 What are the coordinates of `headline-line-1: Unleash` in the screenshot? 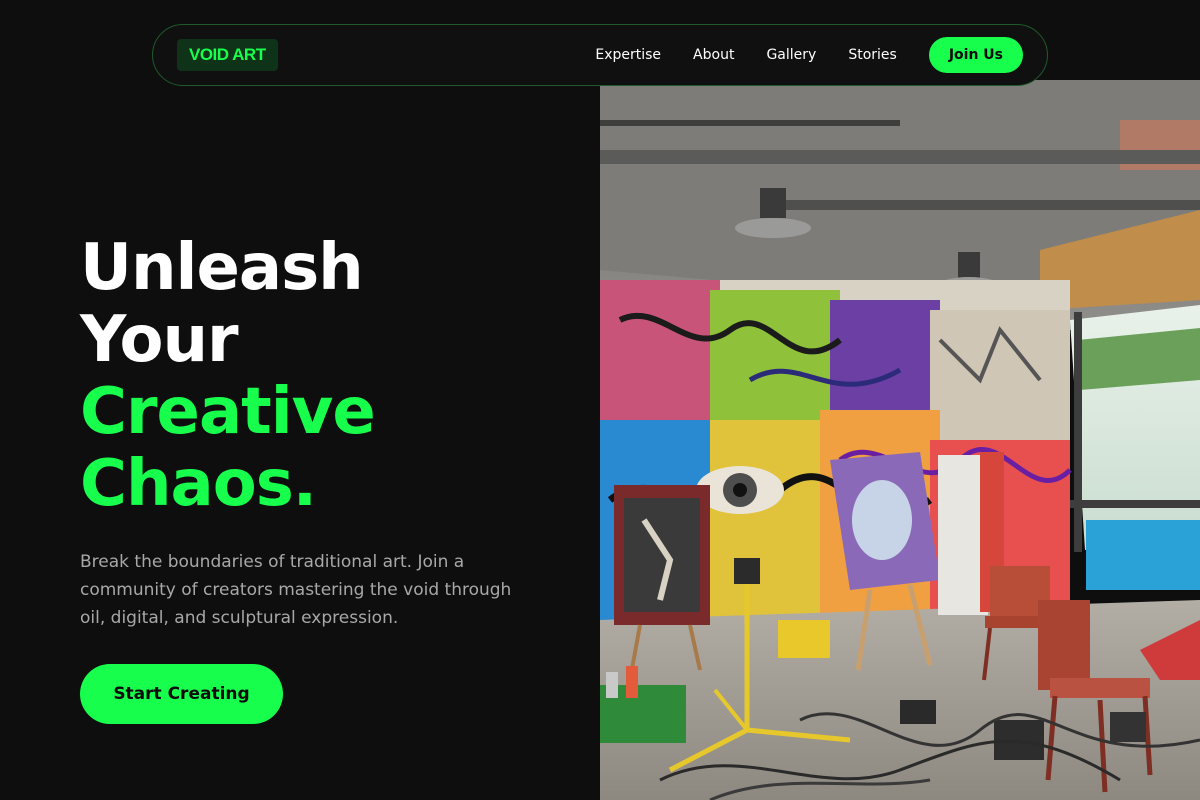 It's located at (222, 268).